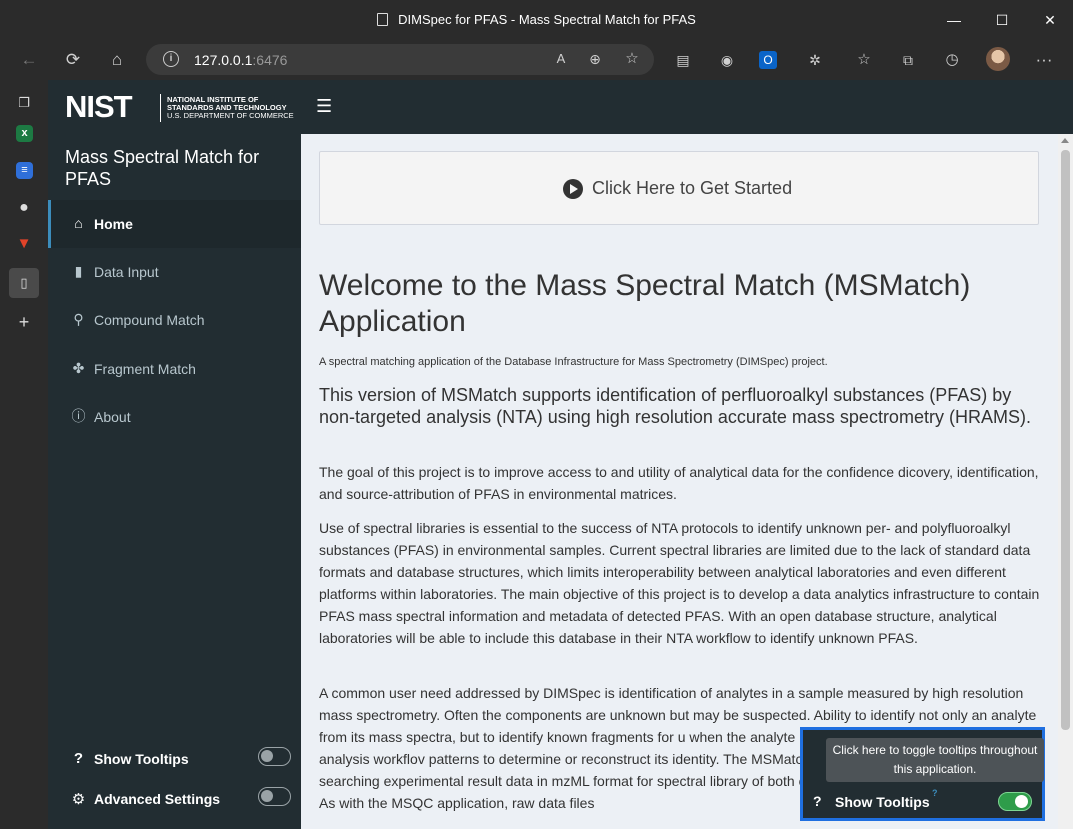 Image resolution: width=1073 pixels, height=829 pixels. Describe the element at coordinates (78, 271) in the screenshot. I see `file-icon: ▮` at that location.